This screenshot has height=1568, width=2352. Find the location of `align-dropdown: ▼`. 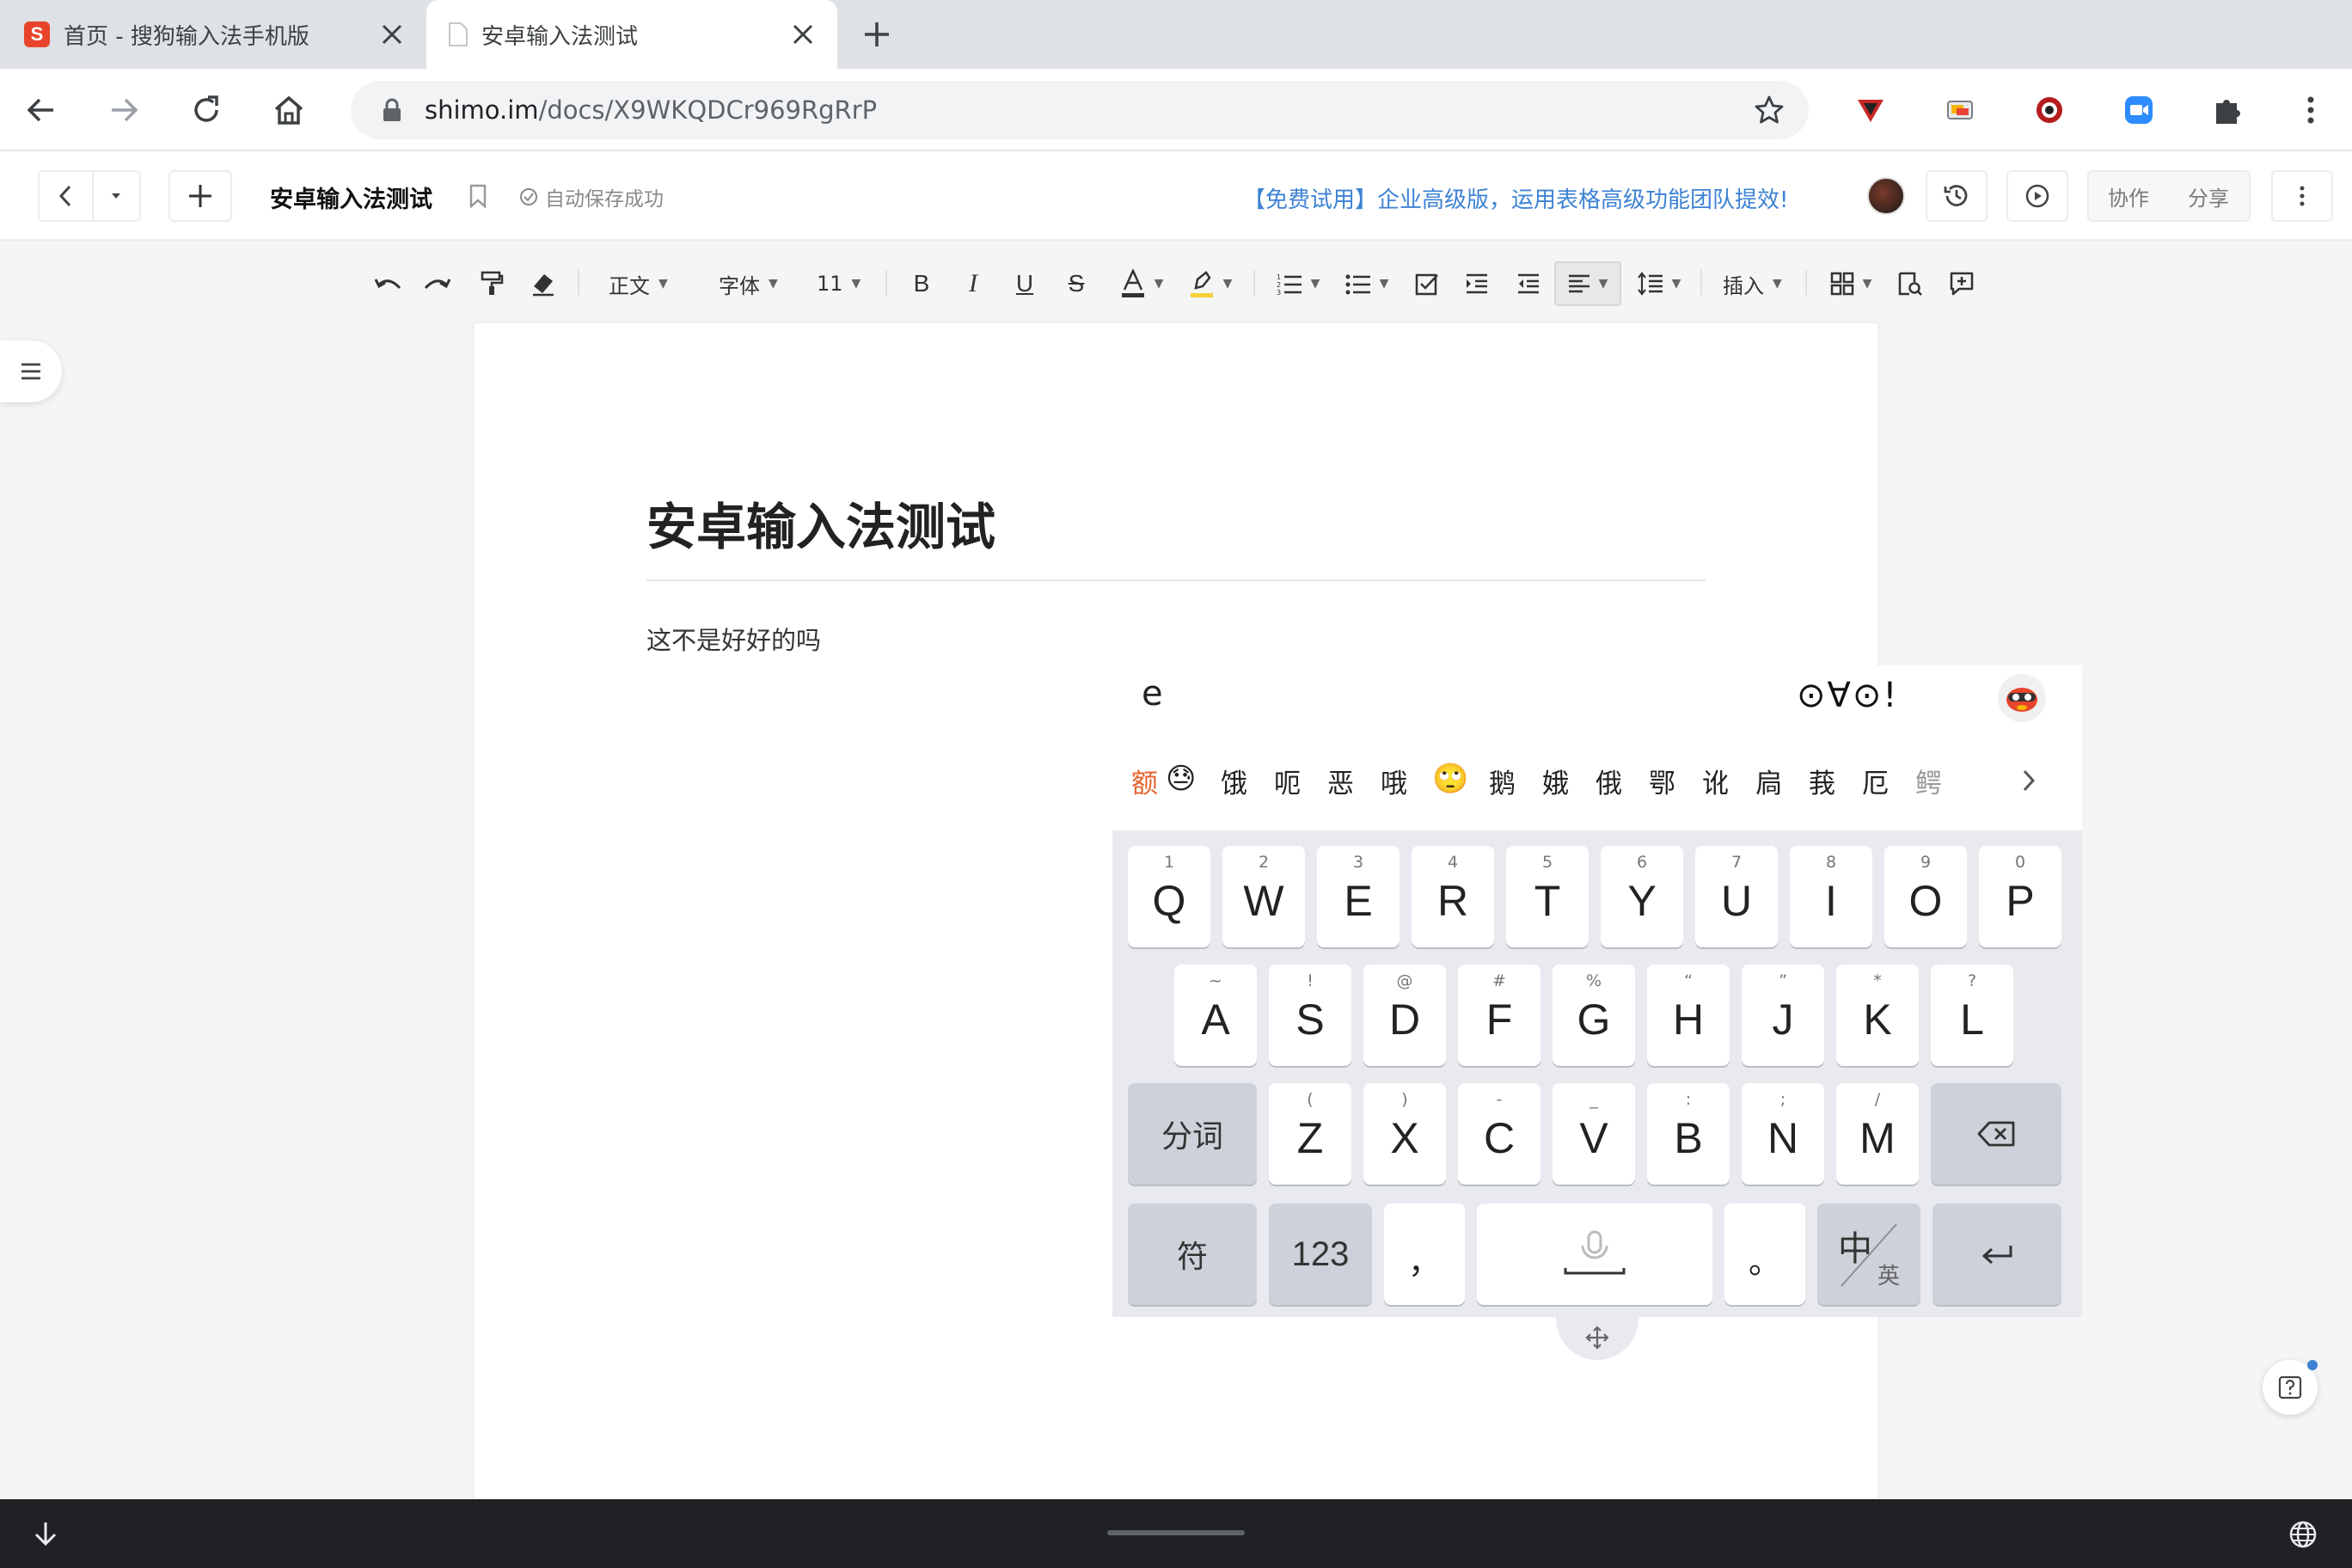

align-dropdown: ▼ is located at coordinates (1587, 283).